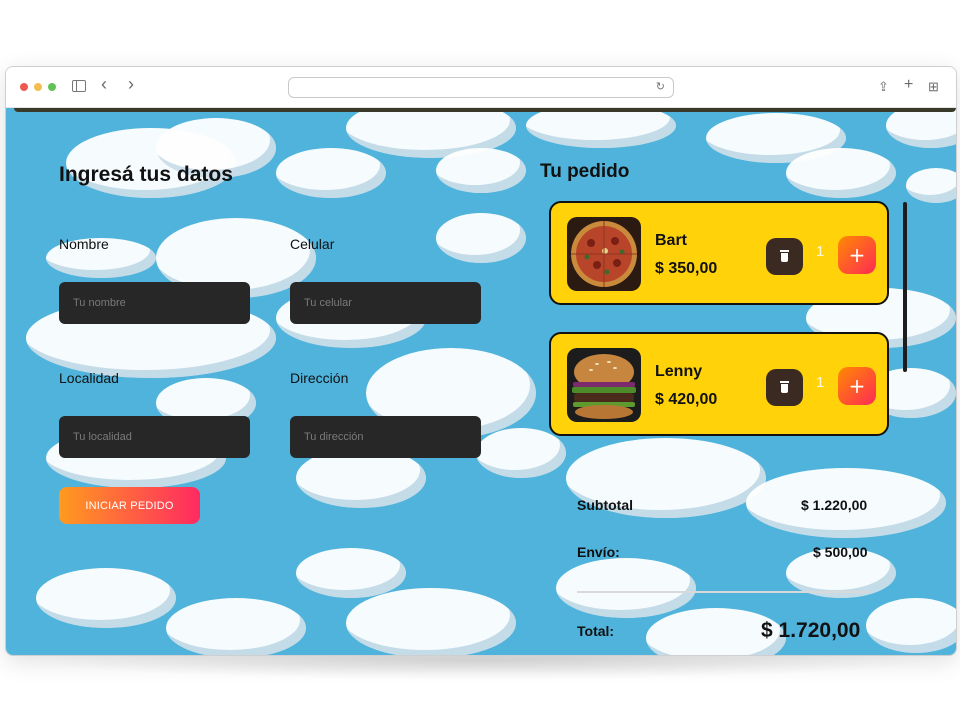  Describe the element at coordinates (834, 505) in the screenshot. I see `subtotal-value: $ 1.220,00` at that location.